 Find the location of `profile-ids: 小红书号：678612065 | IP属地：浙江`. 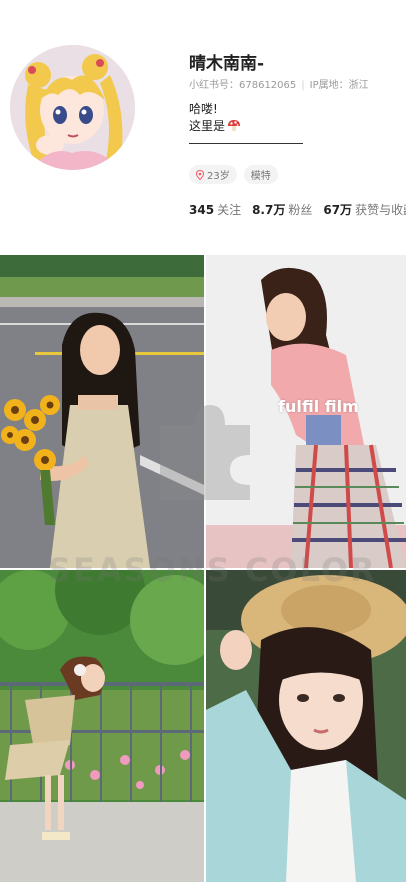

profile-ids: 小红书号：678612065 | IP属地：浙江 is located at coordinates (279, 83).